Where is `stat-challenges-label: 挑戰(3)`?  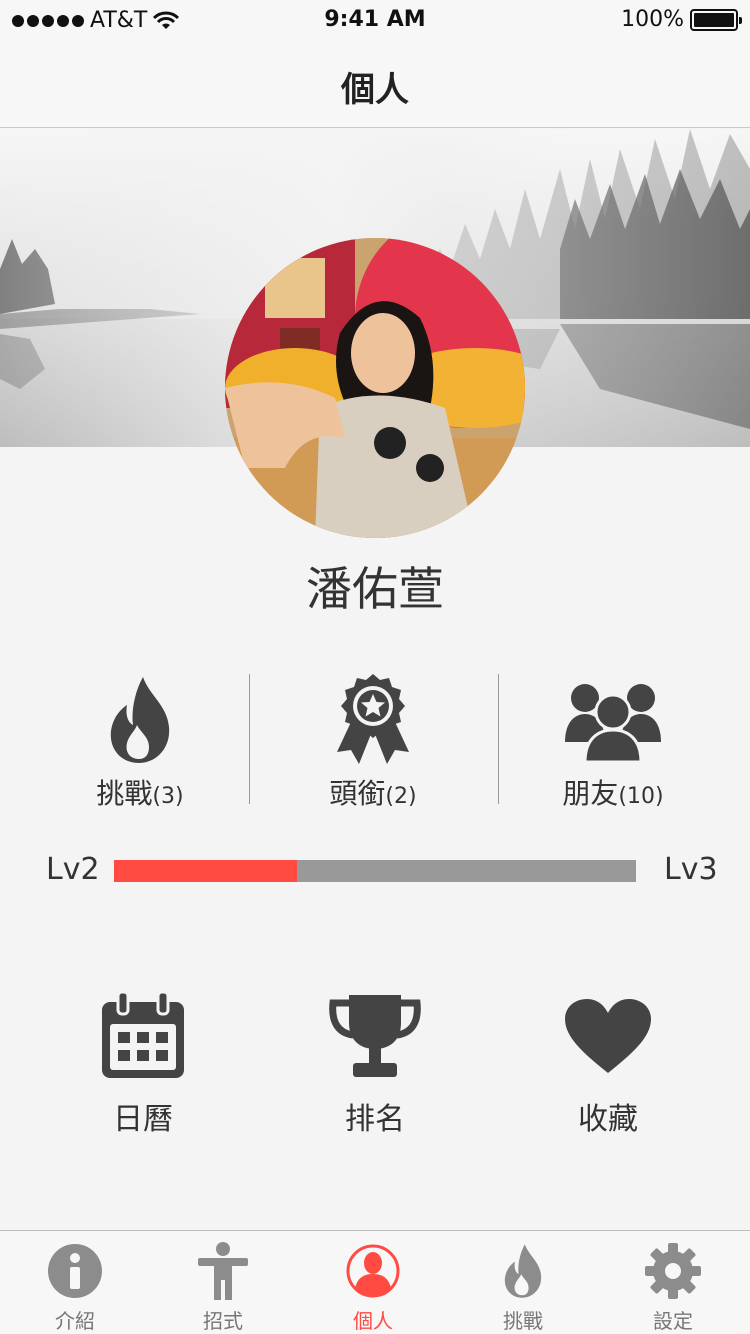
stat-challenges-label: 挑戰(3) is located at coordinates (140, 792).